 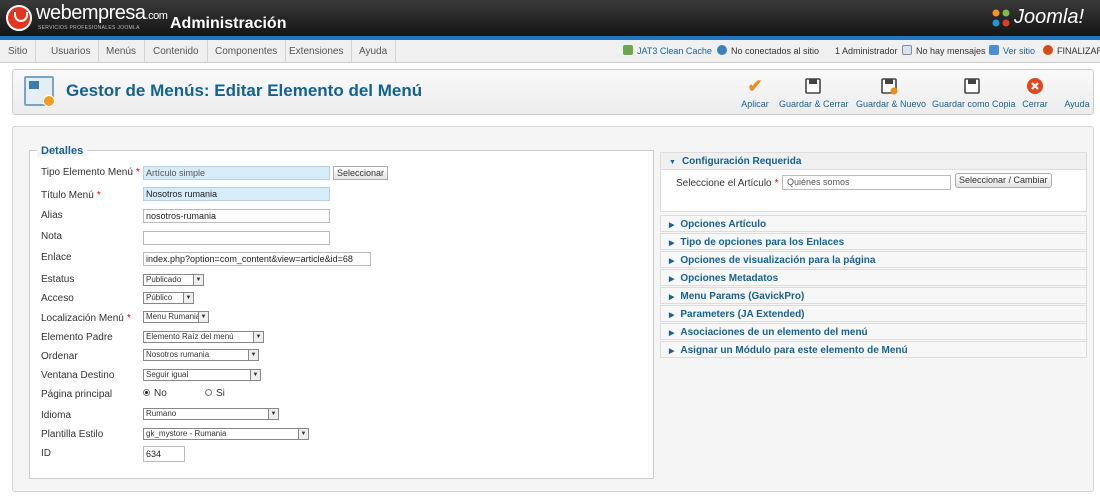 What do you see at coordinates (247, 51) in the screenshot?
I see `menu-item-componentes: Componentes` at bounding box center [247, 51].